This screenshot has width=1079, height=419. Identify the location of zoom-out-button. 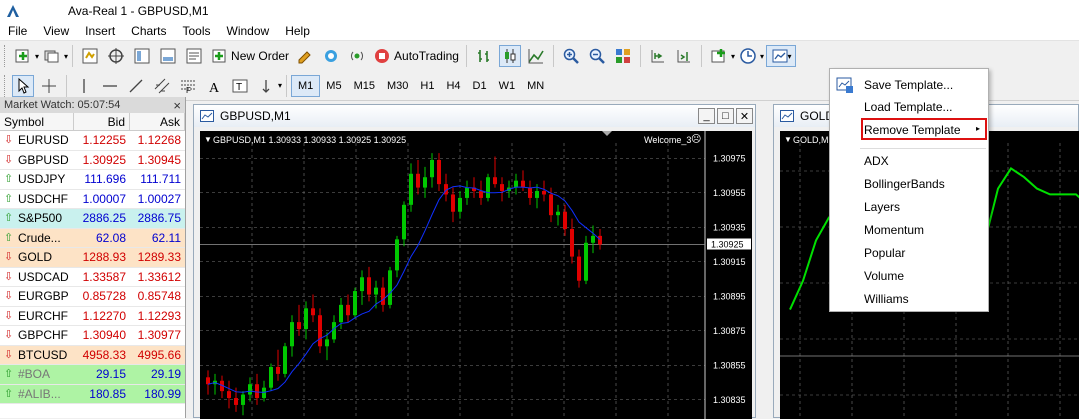
(597, 56).